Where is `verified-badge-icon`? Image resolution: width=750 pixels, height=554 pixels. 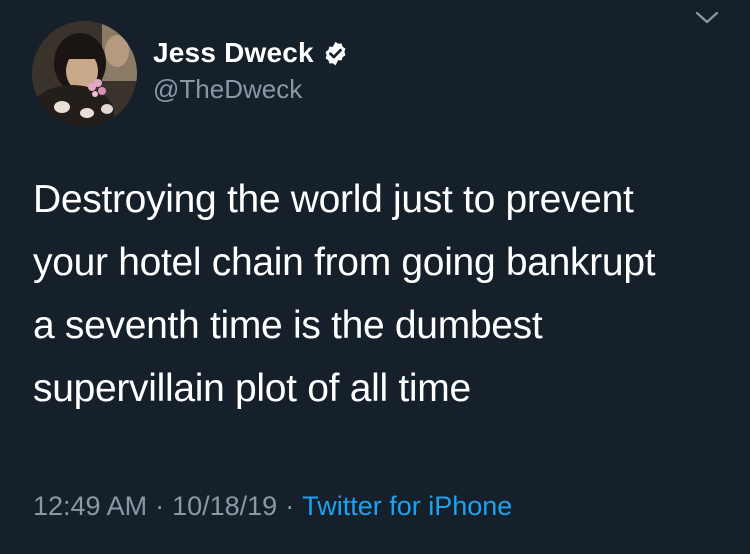
verified-badge-icon is located at coordinates (335, 53).